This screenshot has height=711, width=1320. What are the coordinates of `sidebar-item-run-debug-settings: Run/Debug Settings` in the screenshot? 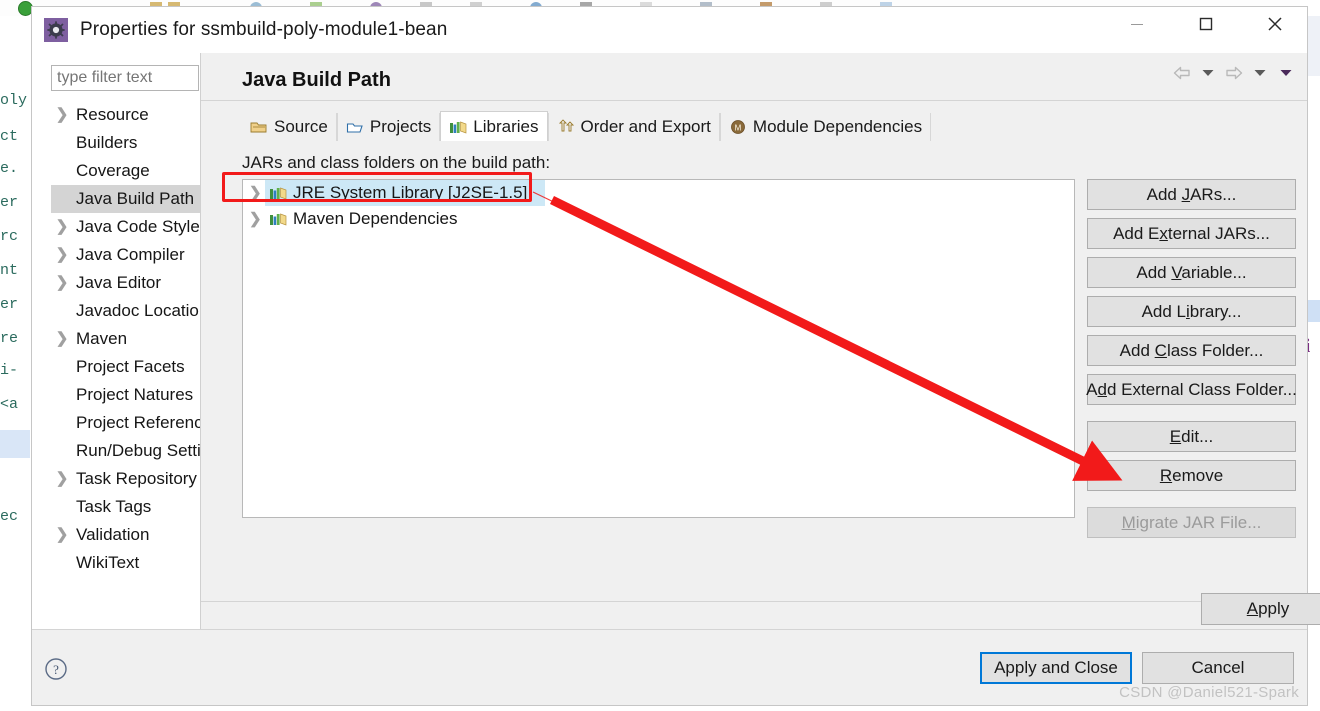 It's located at (133, 451).